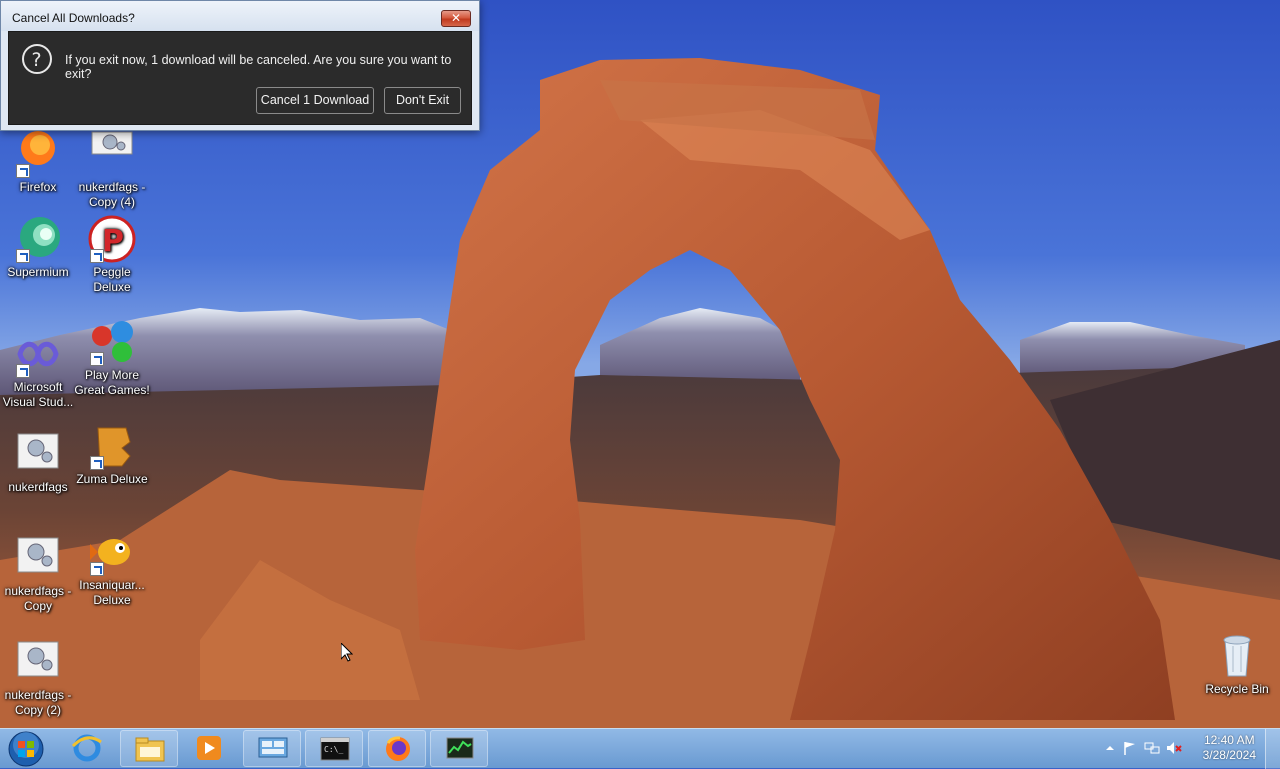 The height and width of the screenshot is (769, 1280). What do you see at coordinates (73, 18) in the screenshot?
I see `dialog-title: Cancel All Downloads?` at bounding box center [73, 18].